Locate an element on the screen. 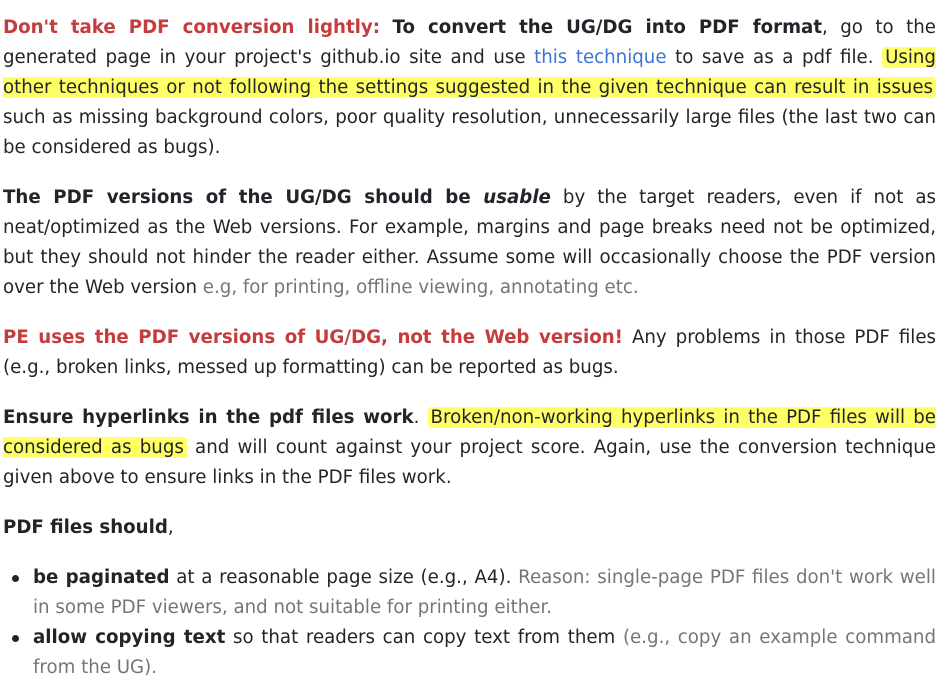 This screenshot has width=952, height=683. usable-emphasis: usable is located at coordinates (517, 197).